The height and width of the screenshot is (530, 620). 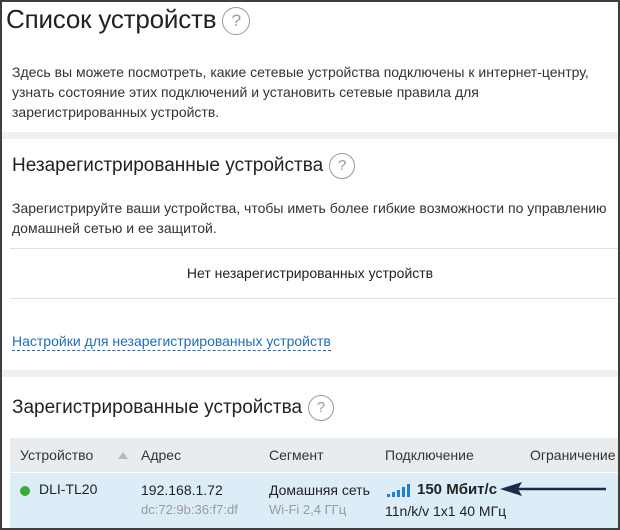 What do you see at coordinates (56, 455) in the screenshot?
I see `column-device: Устройство` at bounding box center [56, 455].